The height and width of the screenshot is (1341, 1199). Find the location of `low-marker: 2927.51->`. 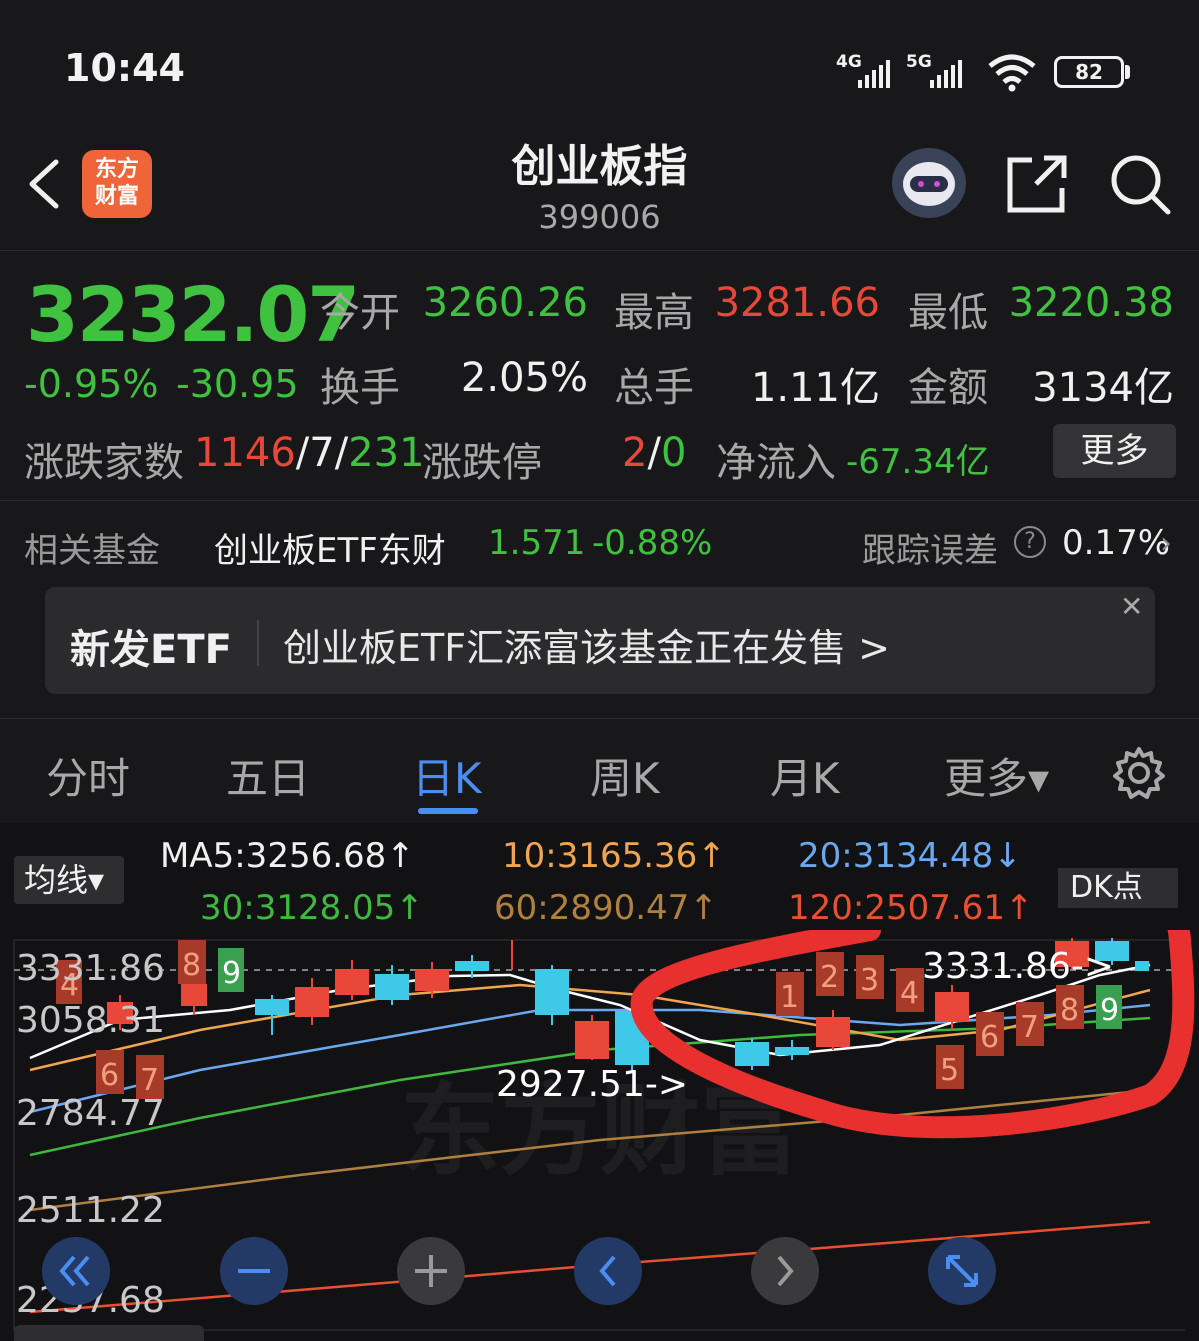

low-marker: 2927.51-> is located at coordinates (592, 1084).